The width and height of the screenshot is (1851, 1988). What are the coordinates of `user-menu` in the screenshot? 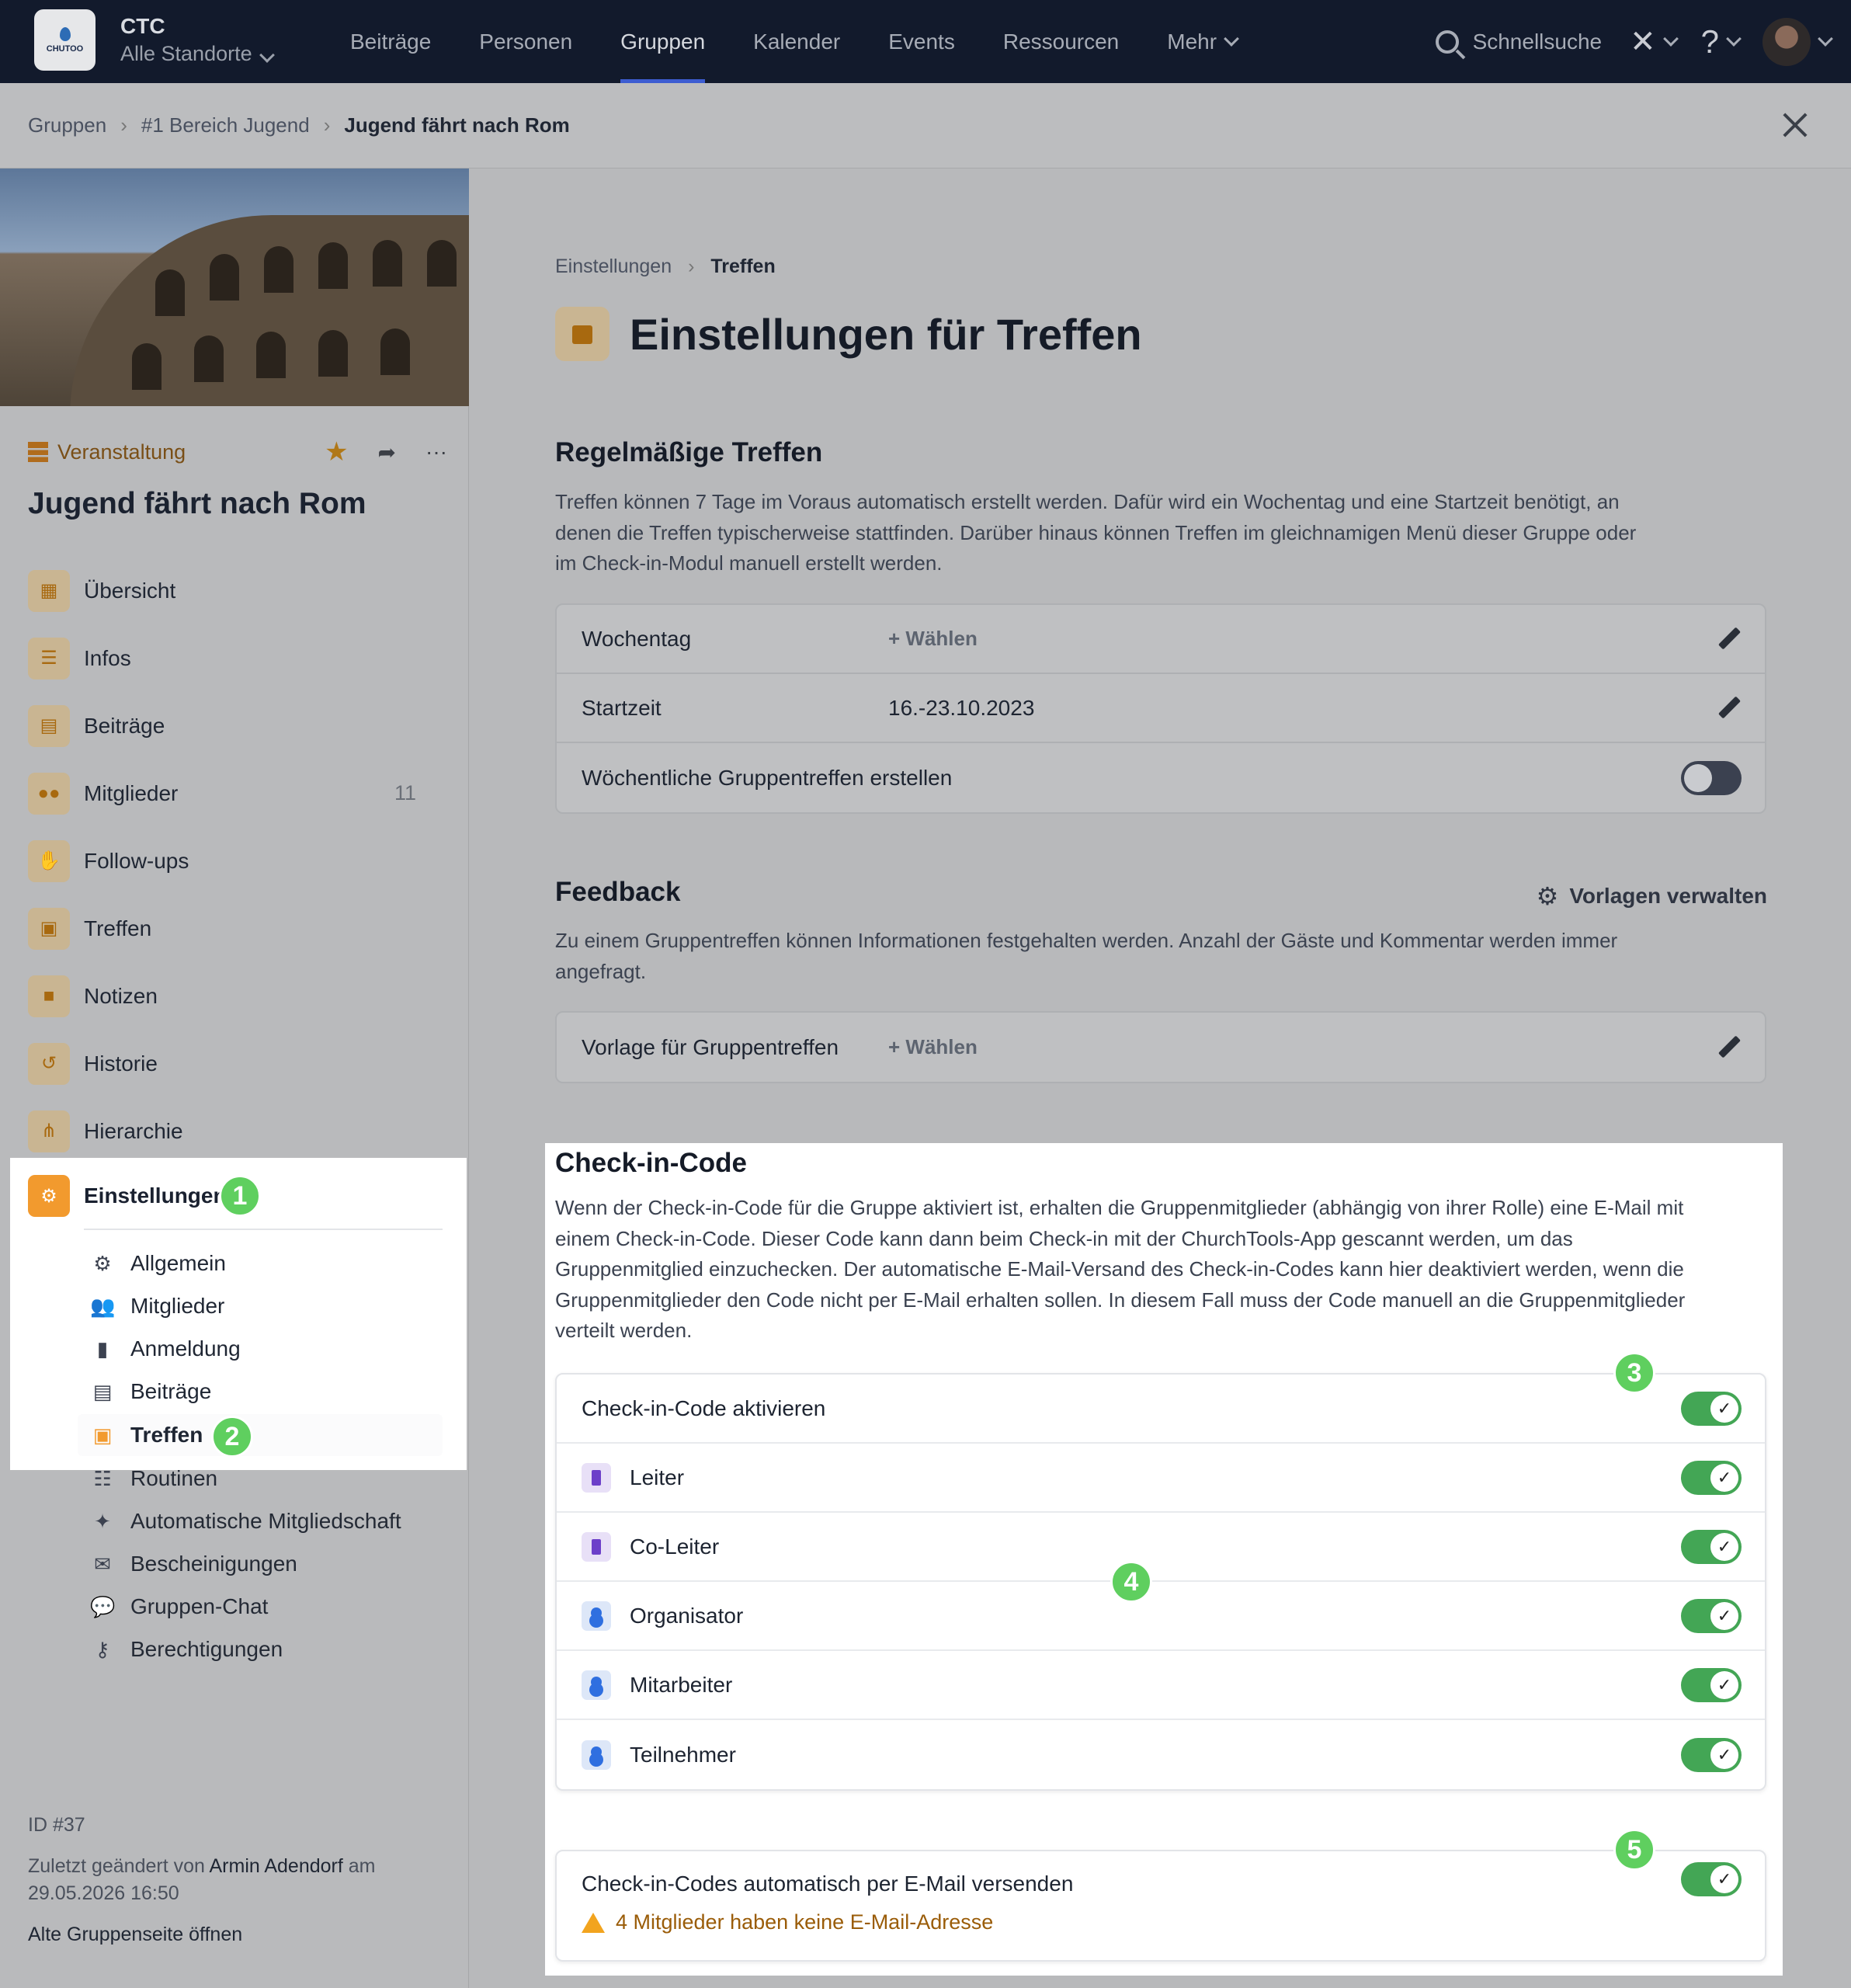 It's located at (1797, 42).